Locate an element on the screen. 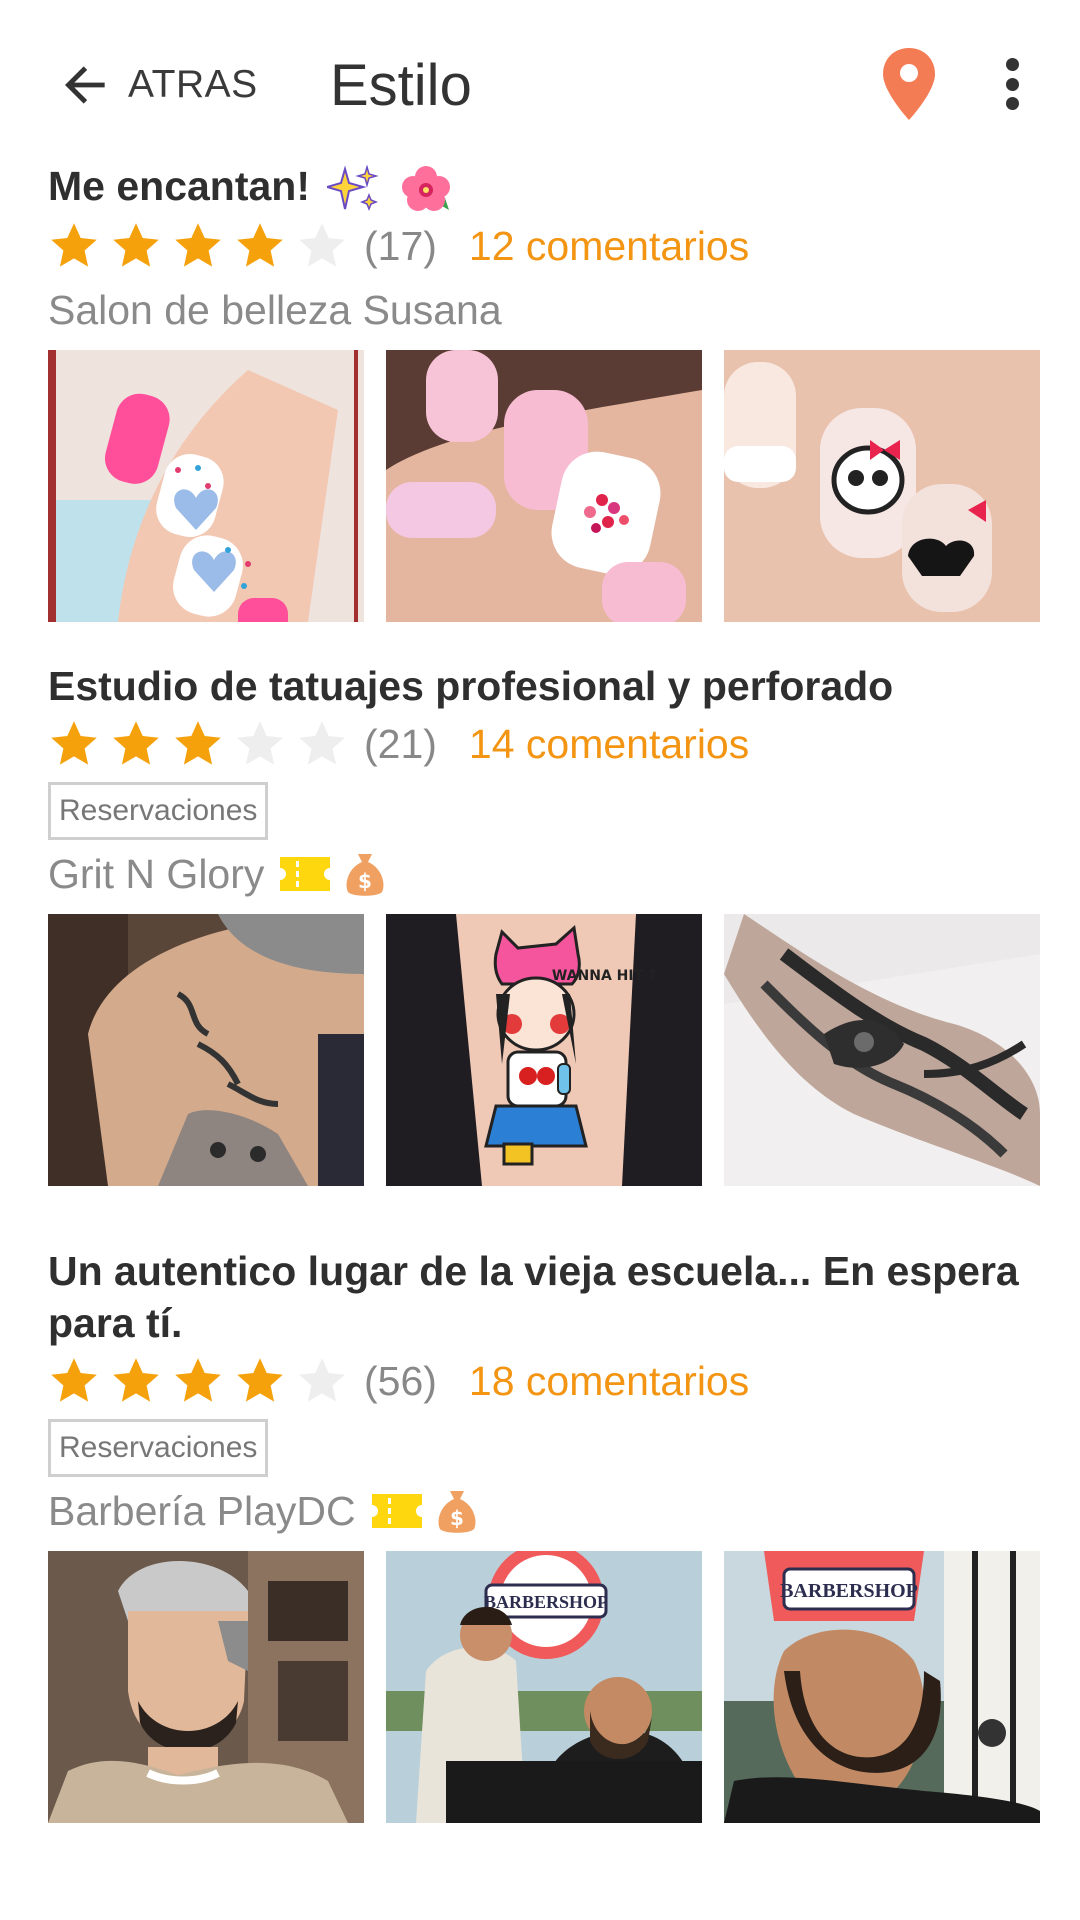 This screenshot has height=1920, width=1080. back-button: ATRAS is located at coordinates (158, 85).